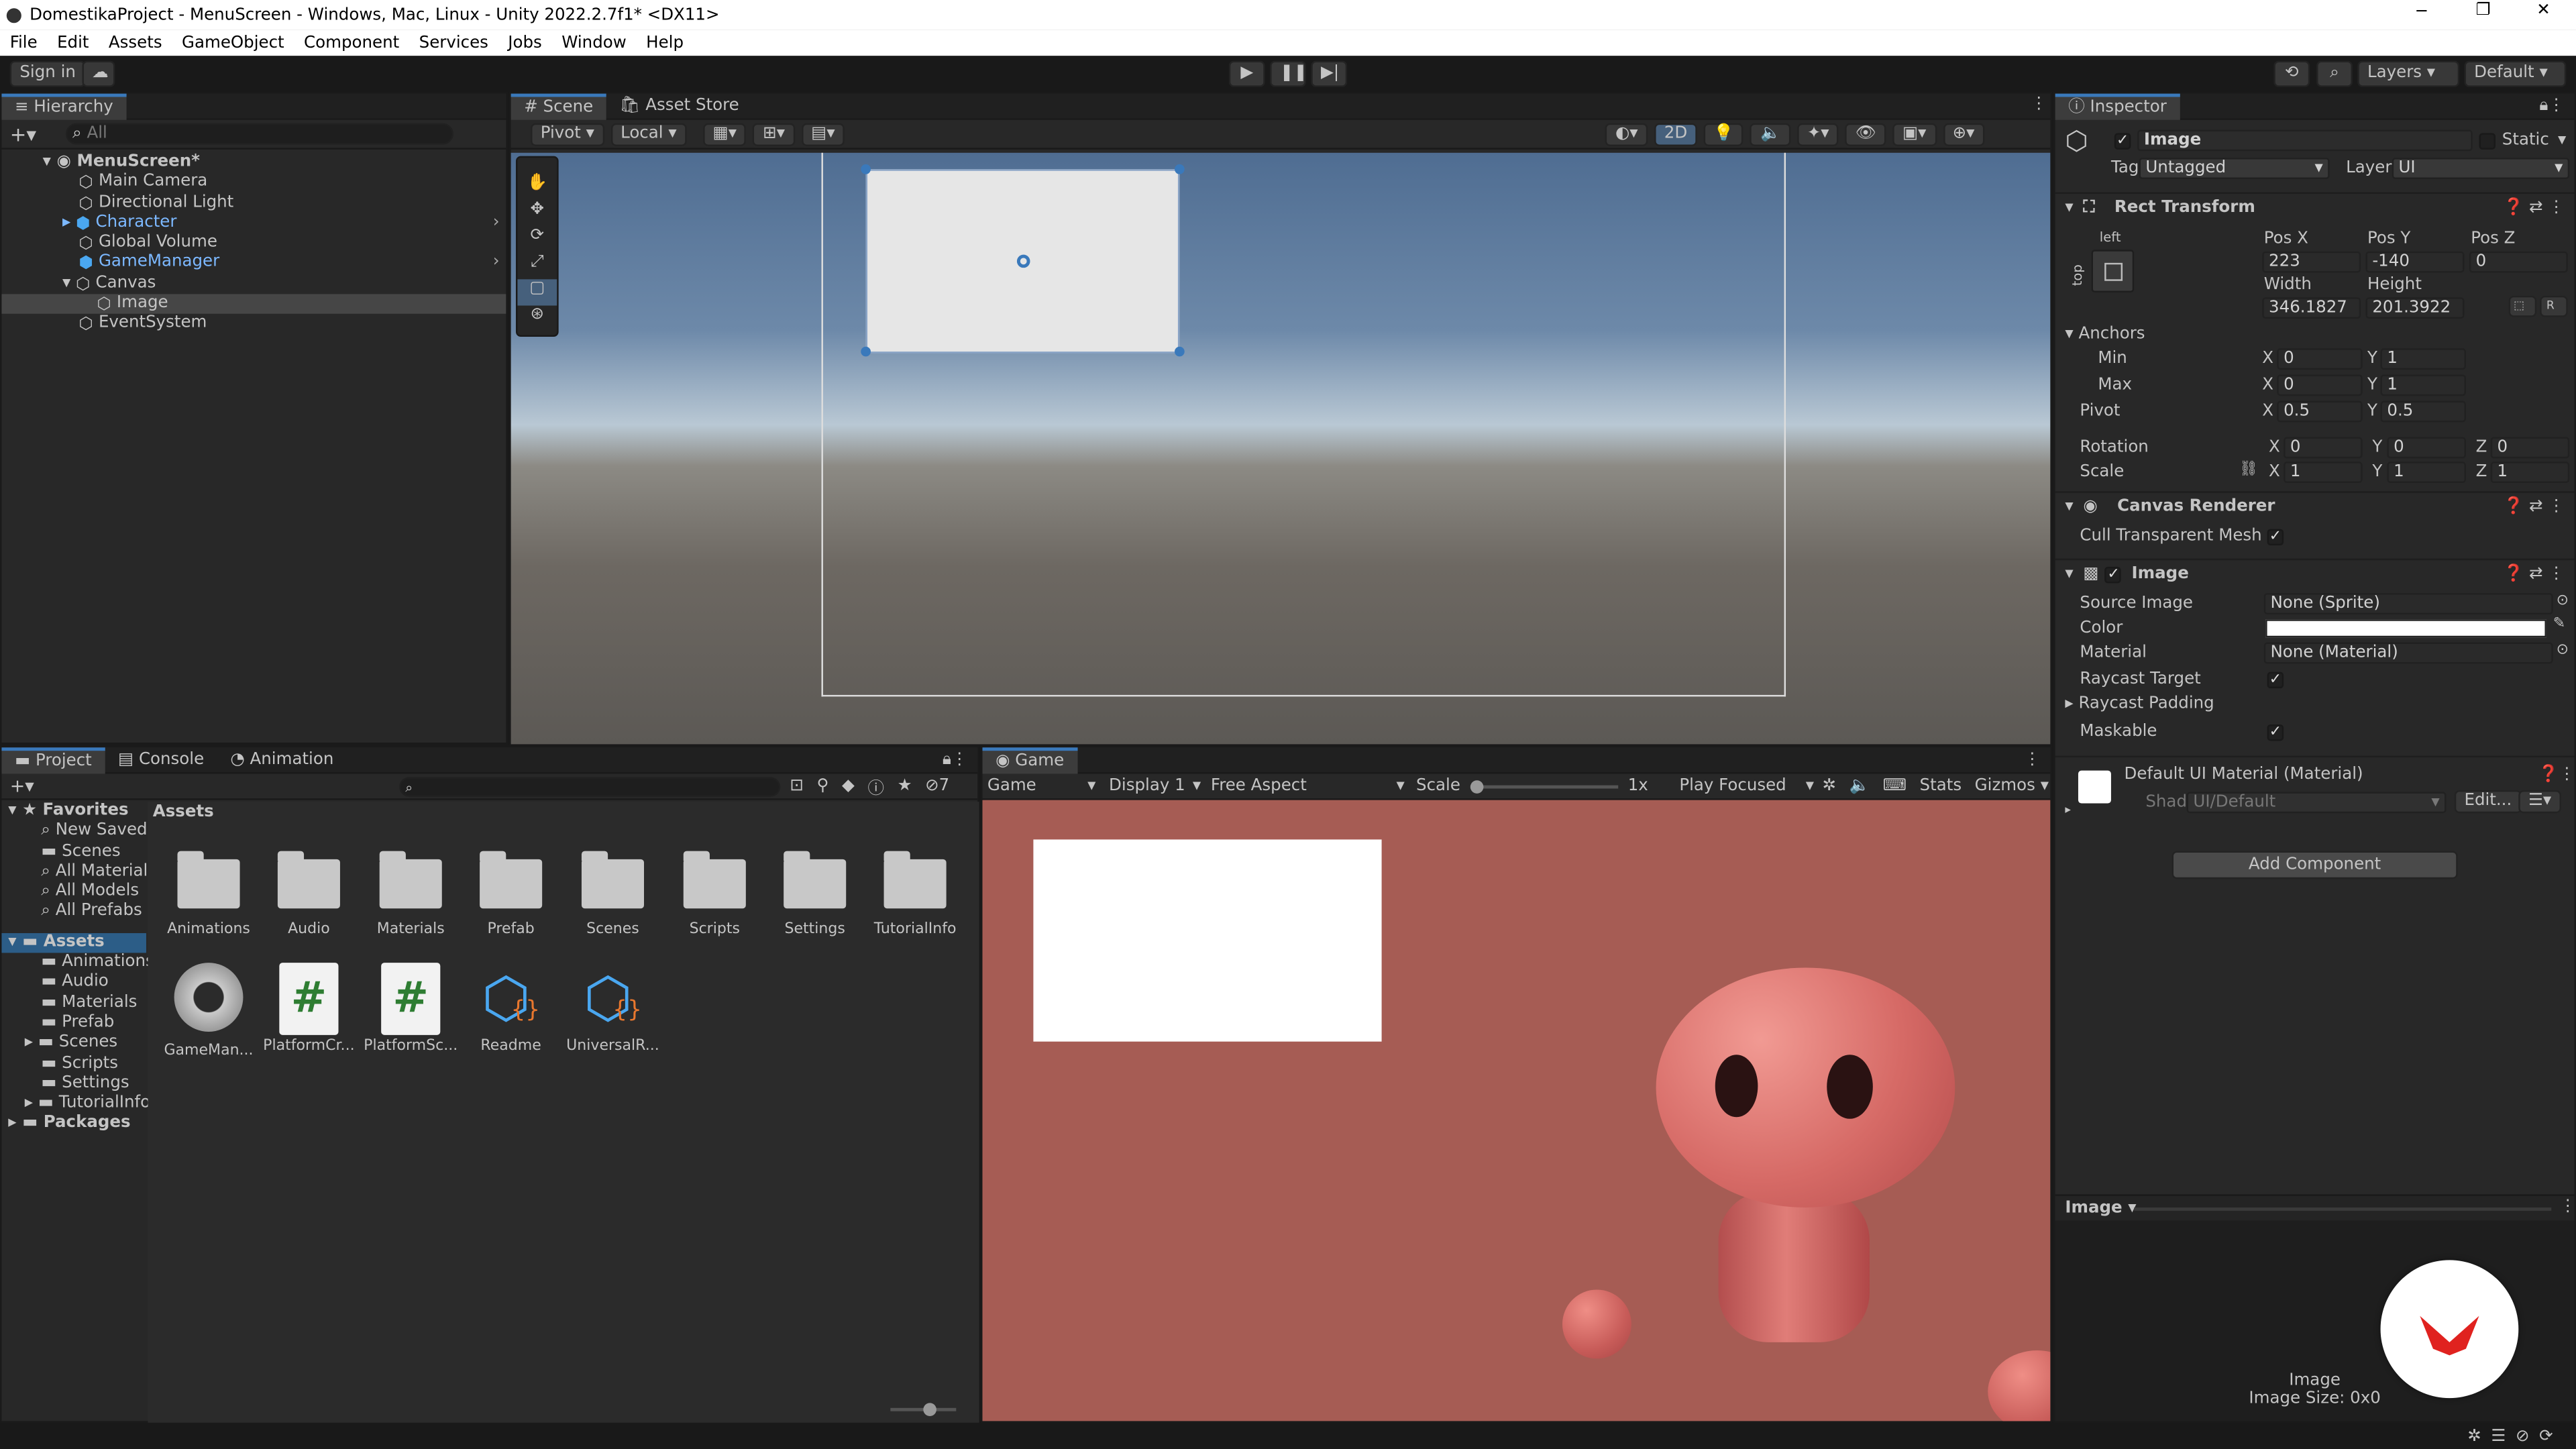 Image resolution: width=2576 pixels, height=1449 pixels. What do you see at coordinates (2556, 774) in the screenshot?
I see `material-help-icon: ❓⋮` at bounding box center [2556, 774].